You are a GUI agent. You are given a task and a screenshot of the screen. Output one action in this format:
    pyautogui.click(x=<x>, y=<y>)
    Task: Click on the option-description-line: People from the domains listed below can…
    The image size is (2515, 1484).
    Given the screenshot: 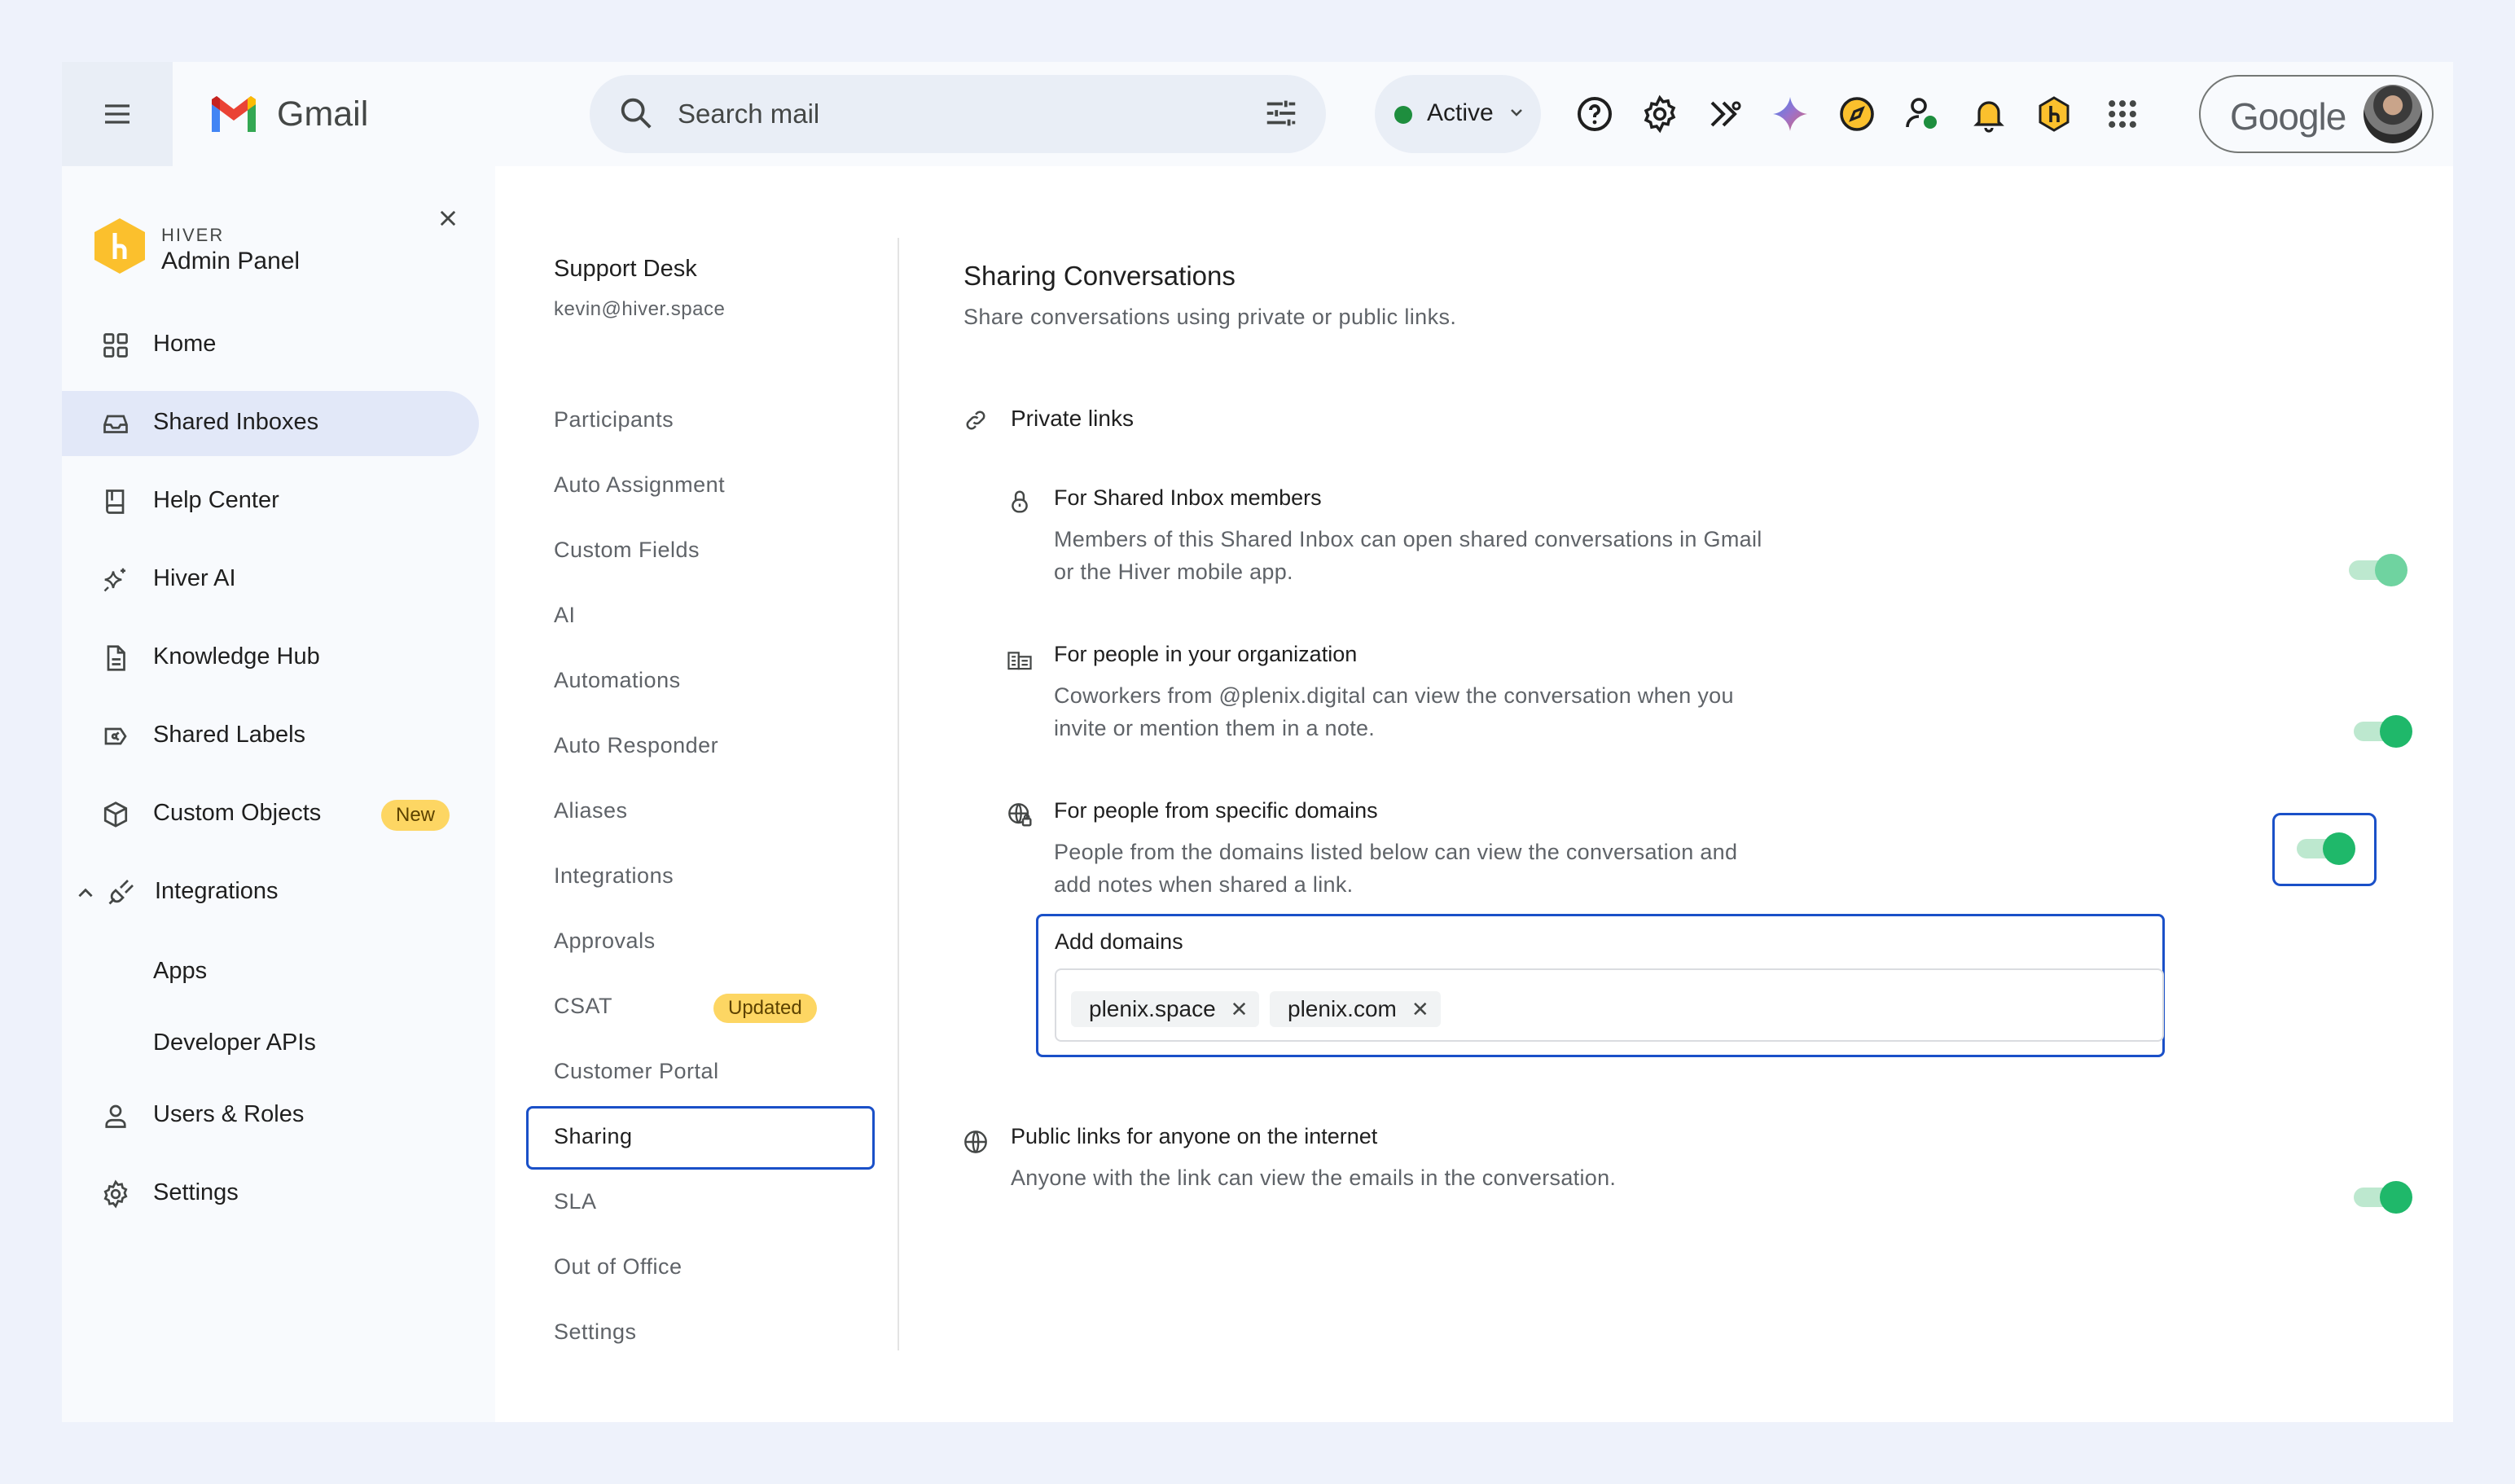 What is the action you would take?
    pyautogui.click(x=1396, y=852)
    